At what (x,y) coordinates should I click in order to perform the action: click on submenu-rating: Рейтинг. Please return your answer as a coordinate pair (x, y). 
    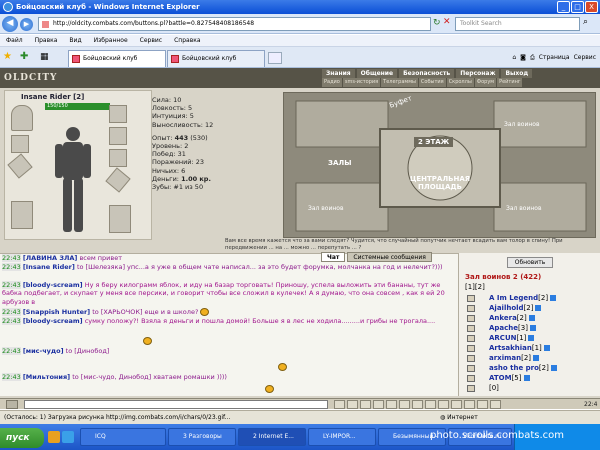
    Looking at the image, I should click on (510, 82).